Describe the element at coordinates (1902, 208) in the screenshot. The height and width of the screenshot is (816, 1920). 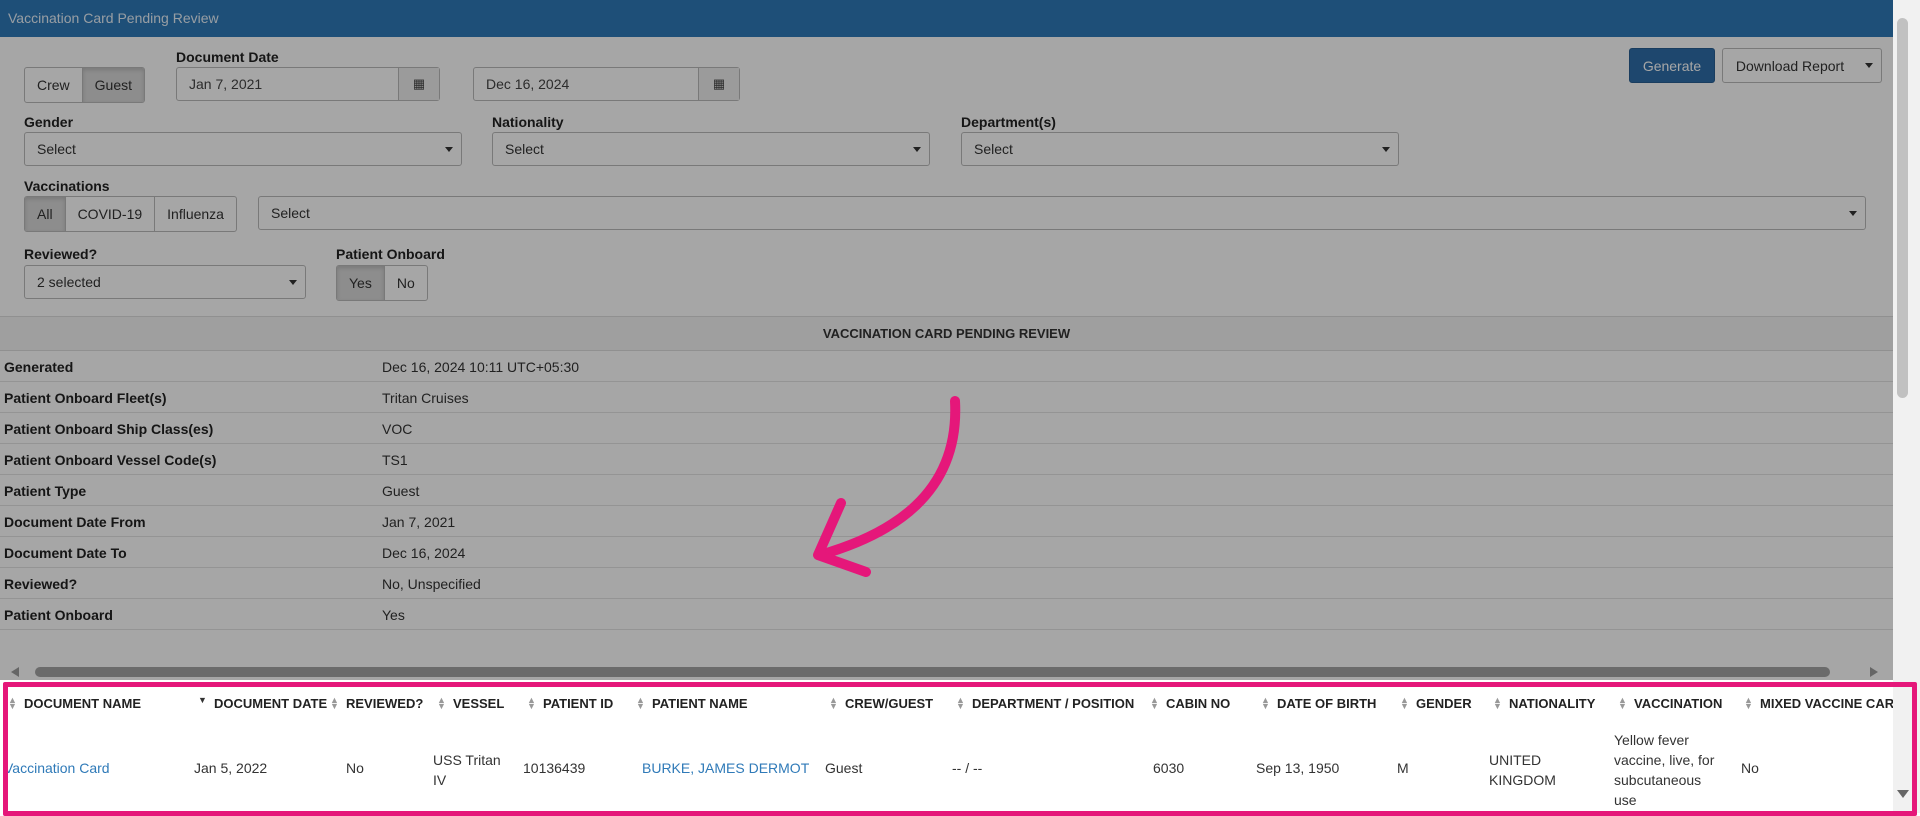
I see `vertical-scroll-thumb` at that location.